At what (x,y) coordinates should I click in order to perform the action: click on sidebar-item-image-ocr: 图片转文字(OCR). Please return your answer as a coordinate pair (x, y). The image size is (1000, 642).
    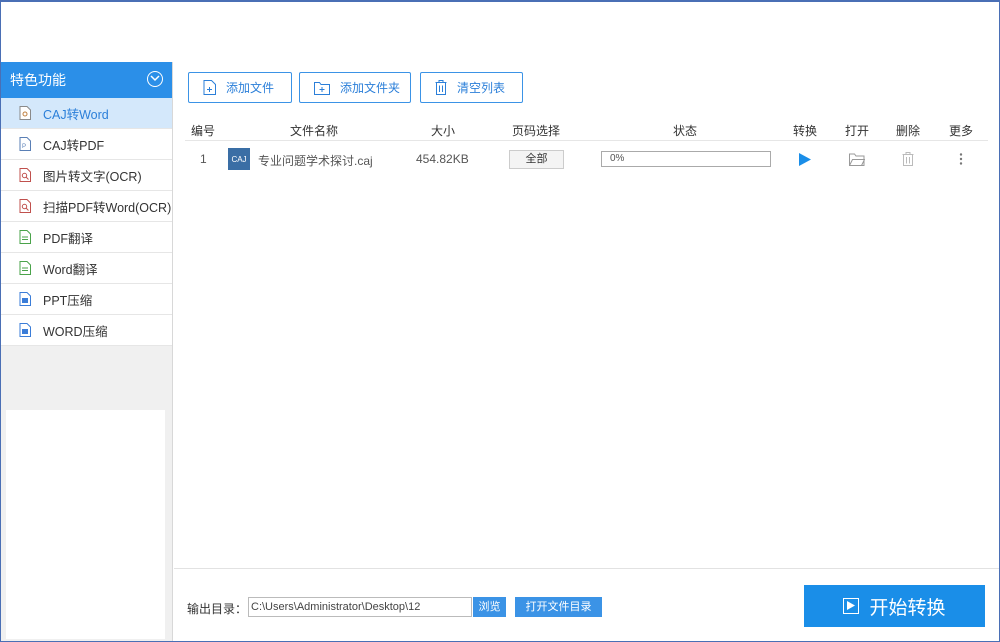
    Looking at the image, I should click on (86, 175).